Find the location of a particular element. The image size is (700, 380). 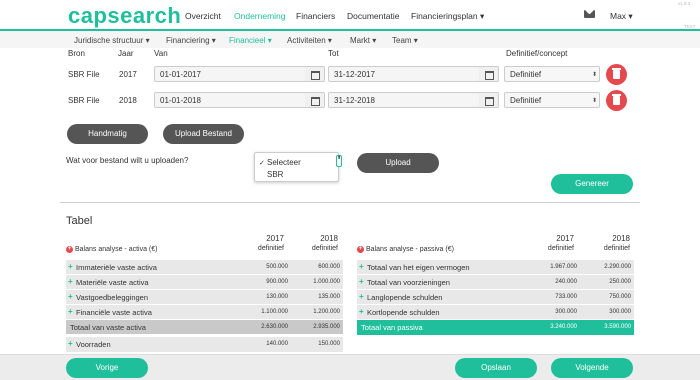

activa-status-1: definitief is located at coordinates (270, 248).